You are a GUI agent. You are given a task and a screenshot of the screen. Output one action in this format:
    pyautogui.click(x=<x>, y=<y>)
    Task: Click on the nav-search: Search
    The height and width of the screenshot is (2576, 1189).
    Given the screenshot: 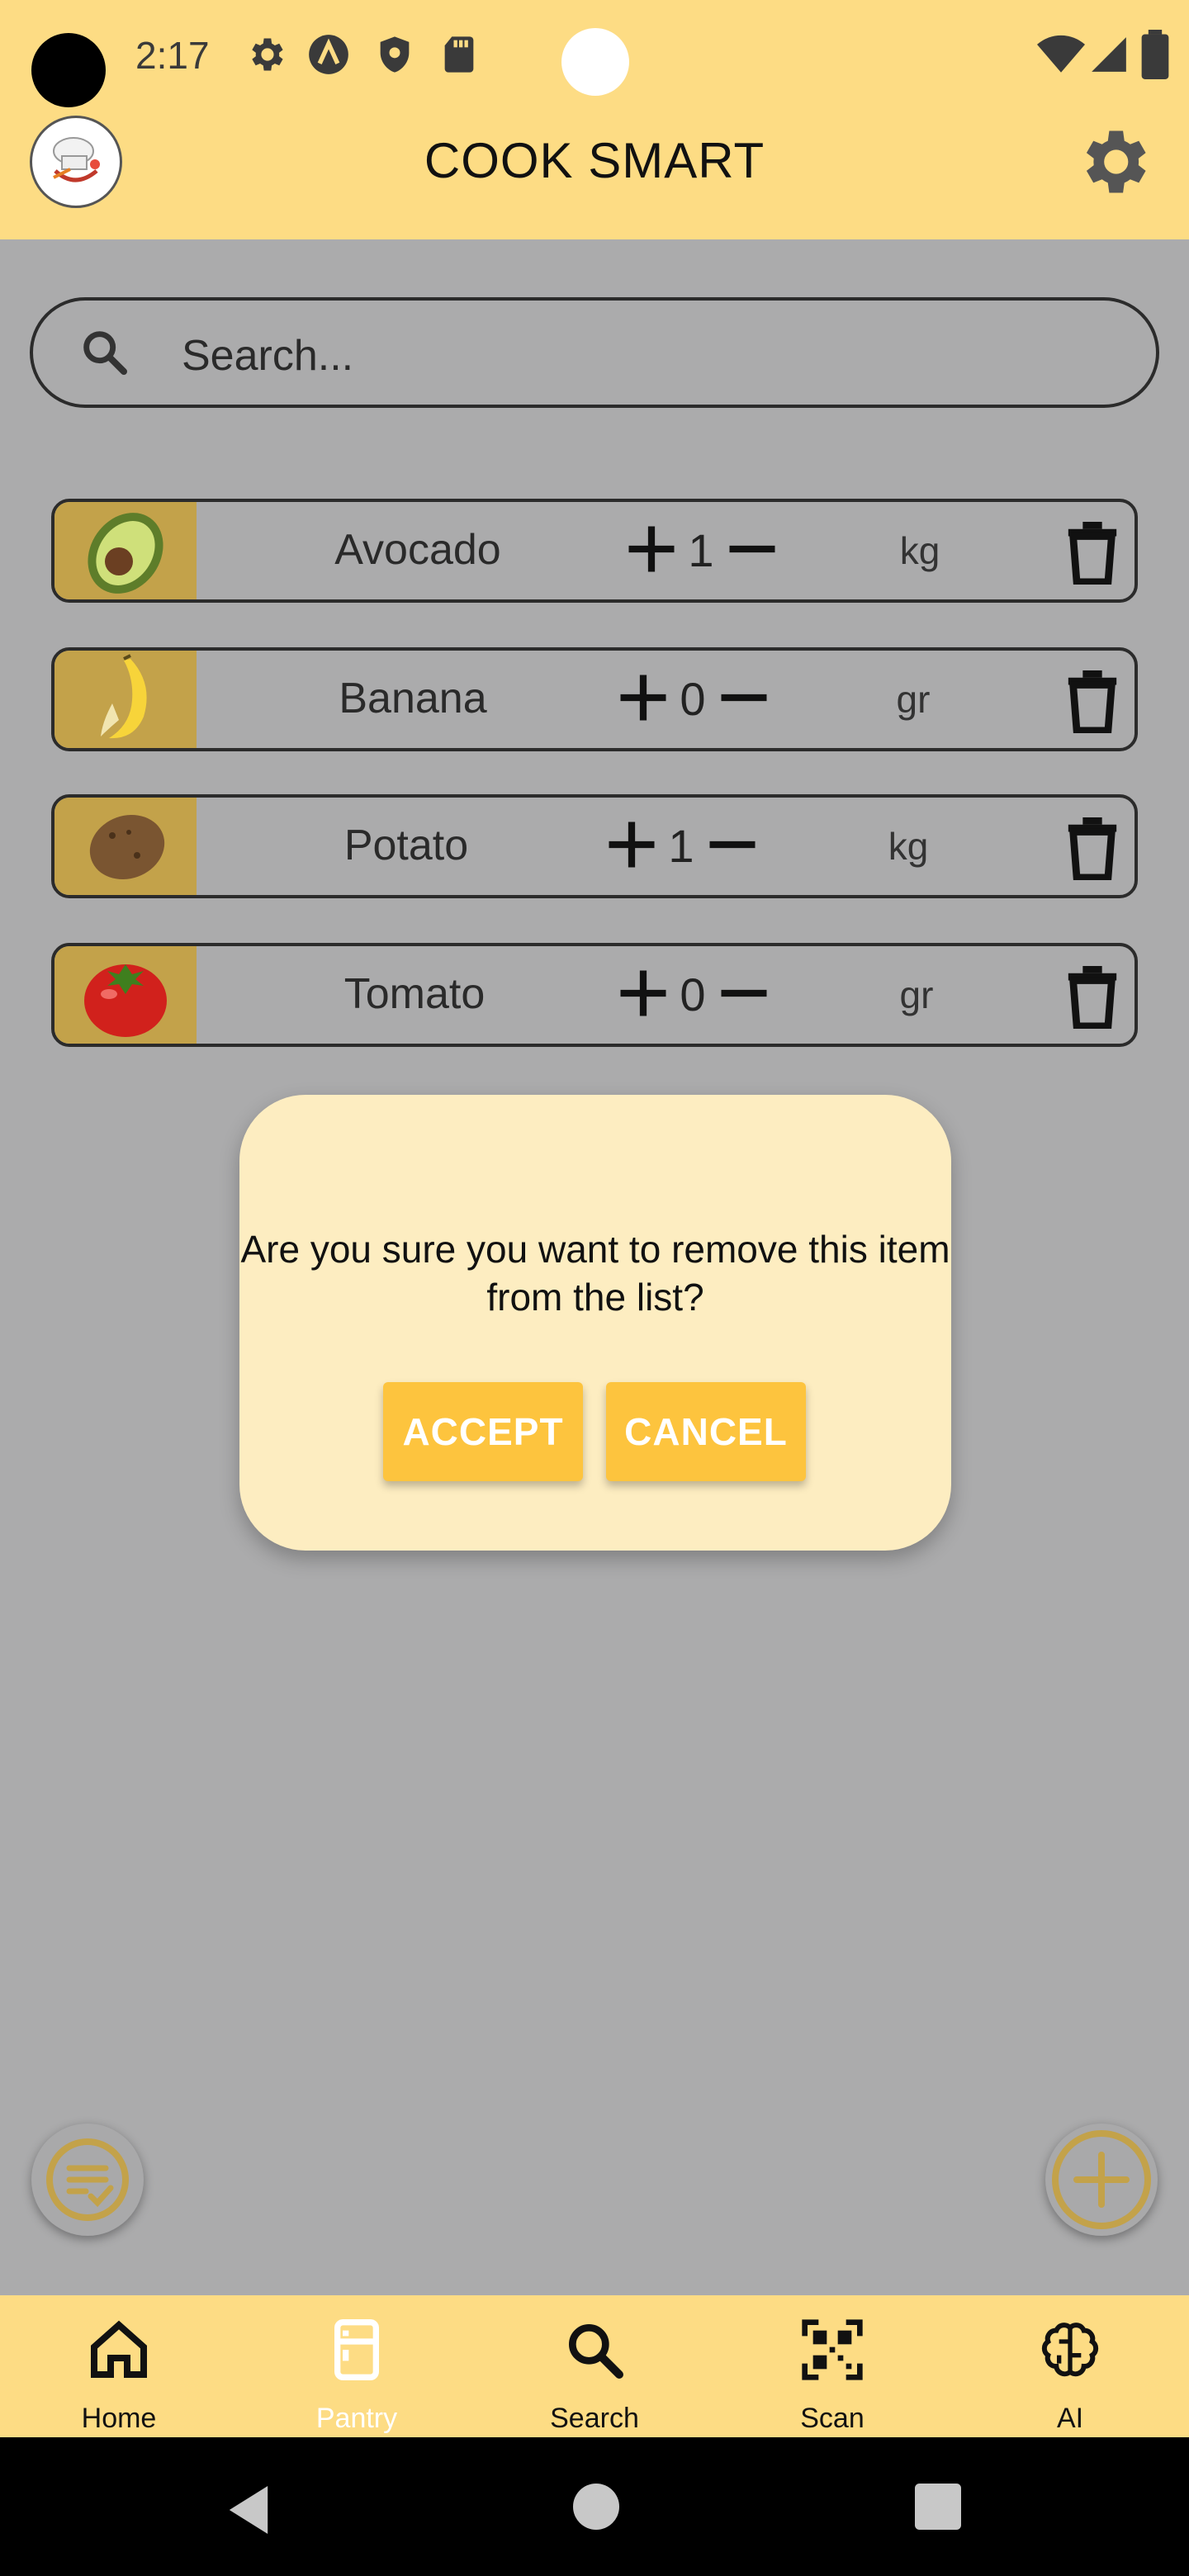 What is the action you would take?
    pyautogui.click(x=594, y=2366)
    